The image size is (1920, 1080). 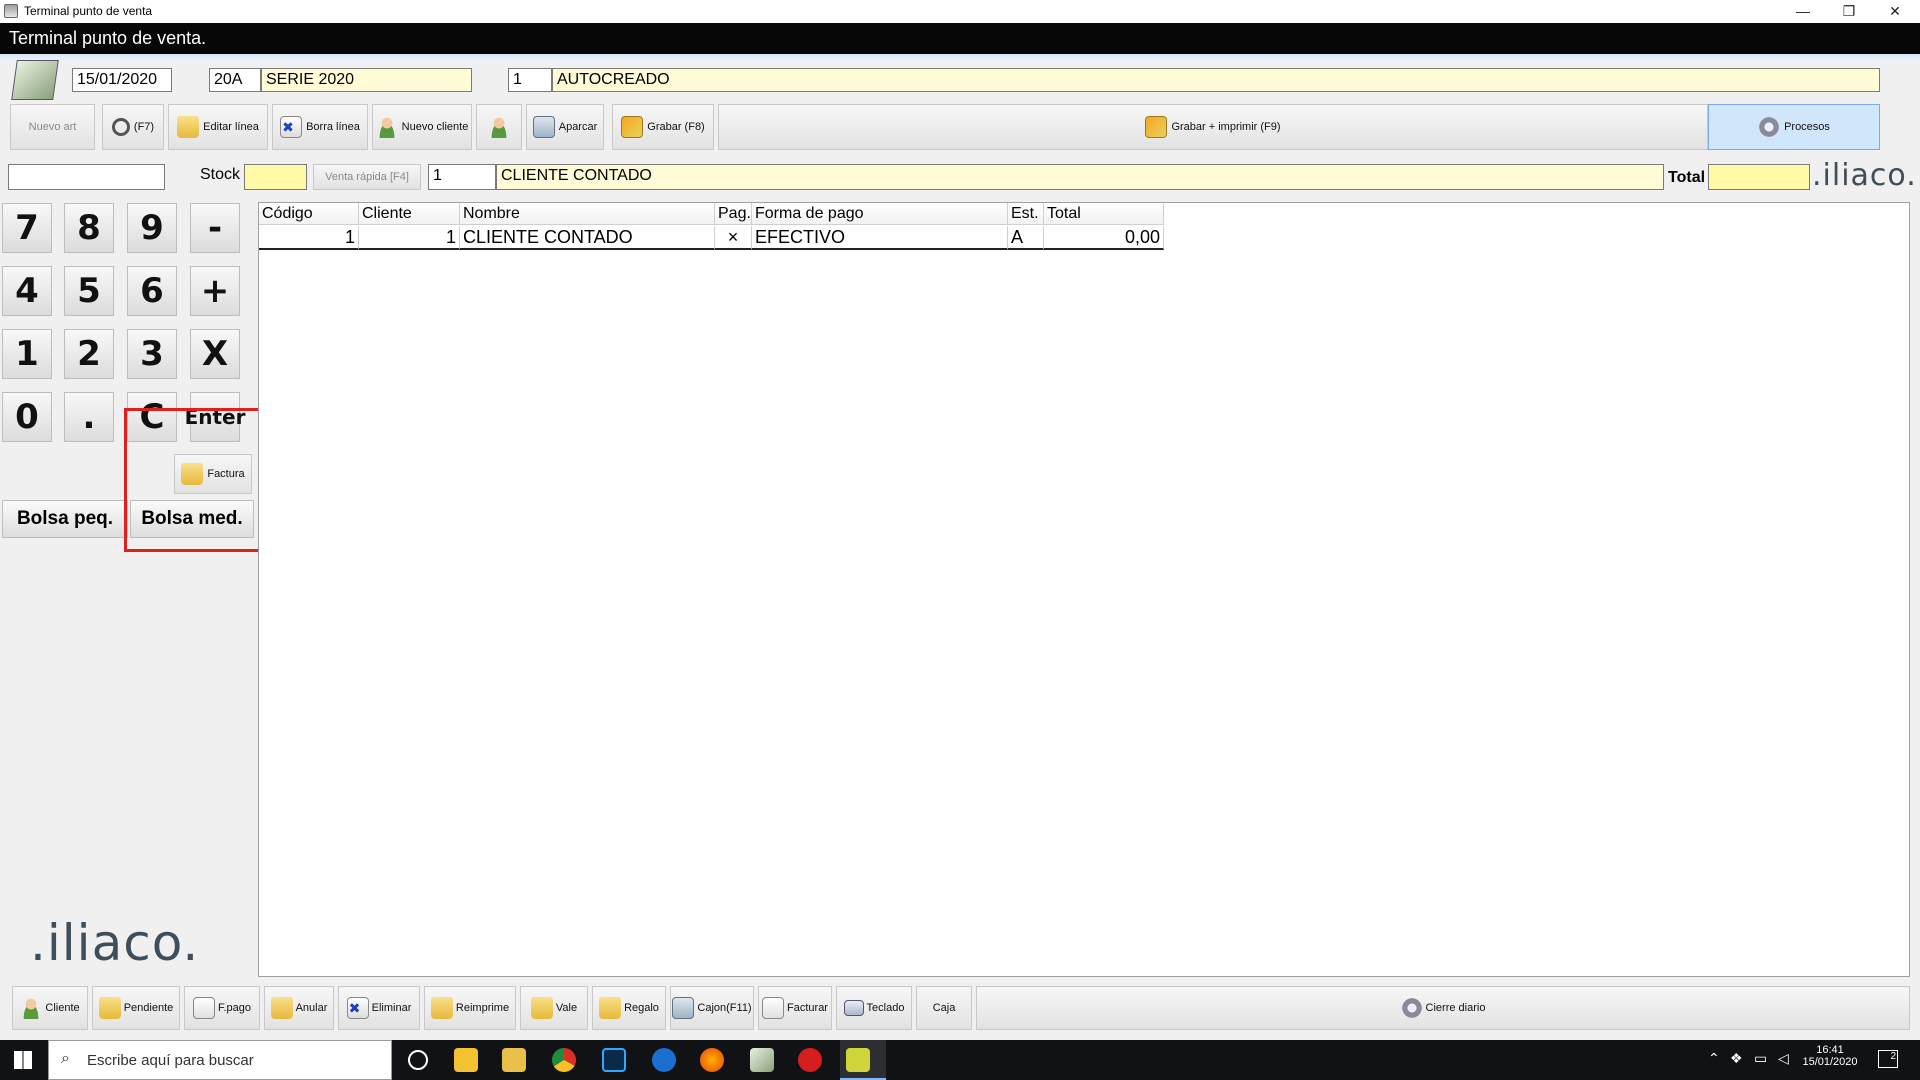 I want to click on doc-number-field: 1, so click(x=530, y=80).